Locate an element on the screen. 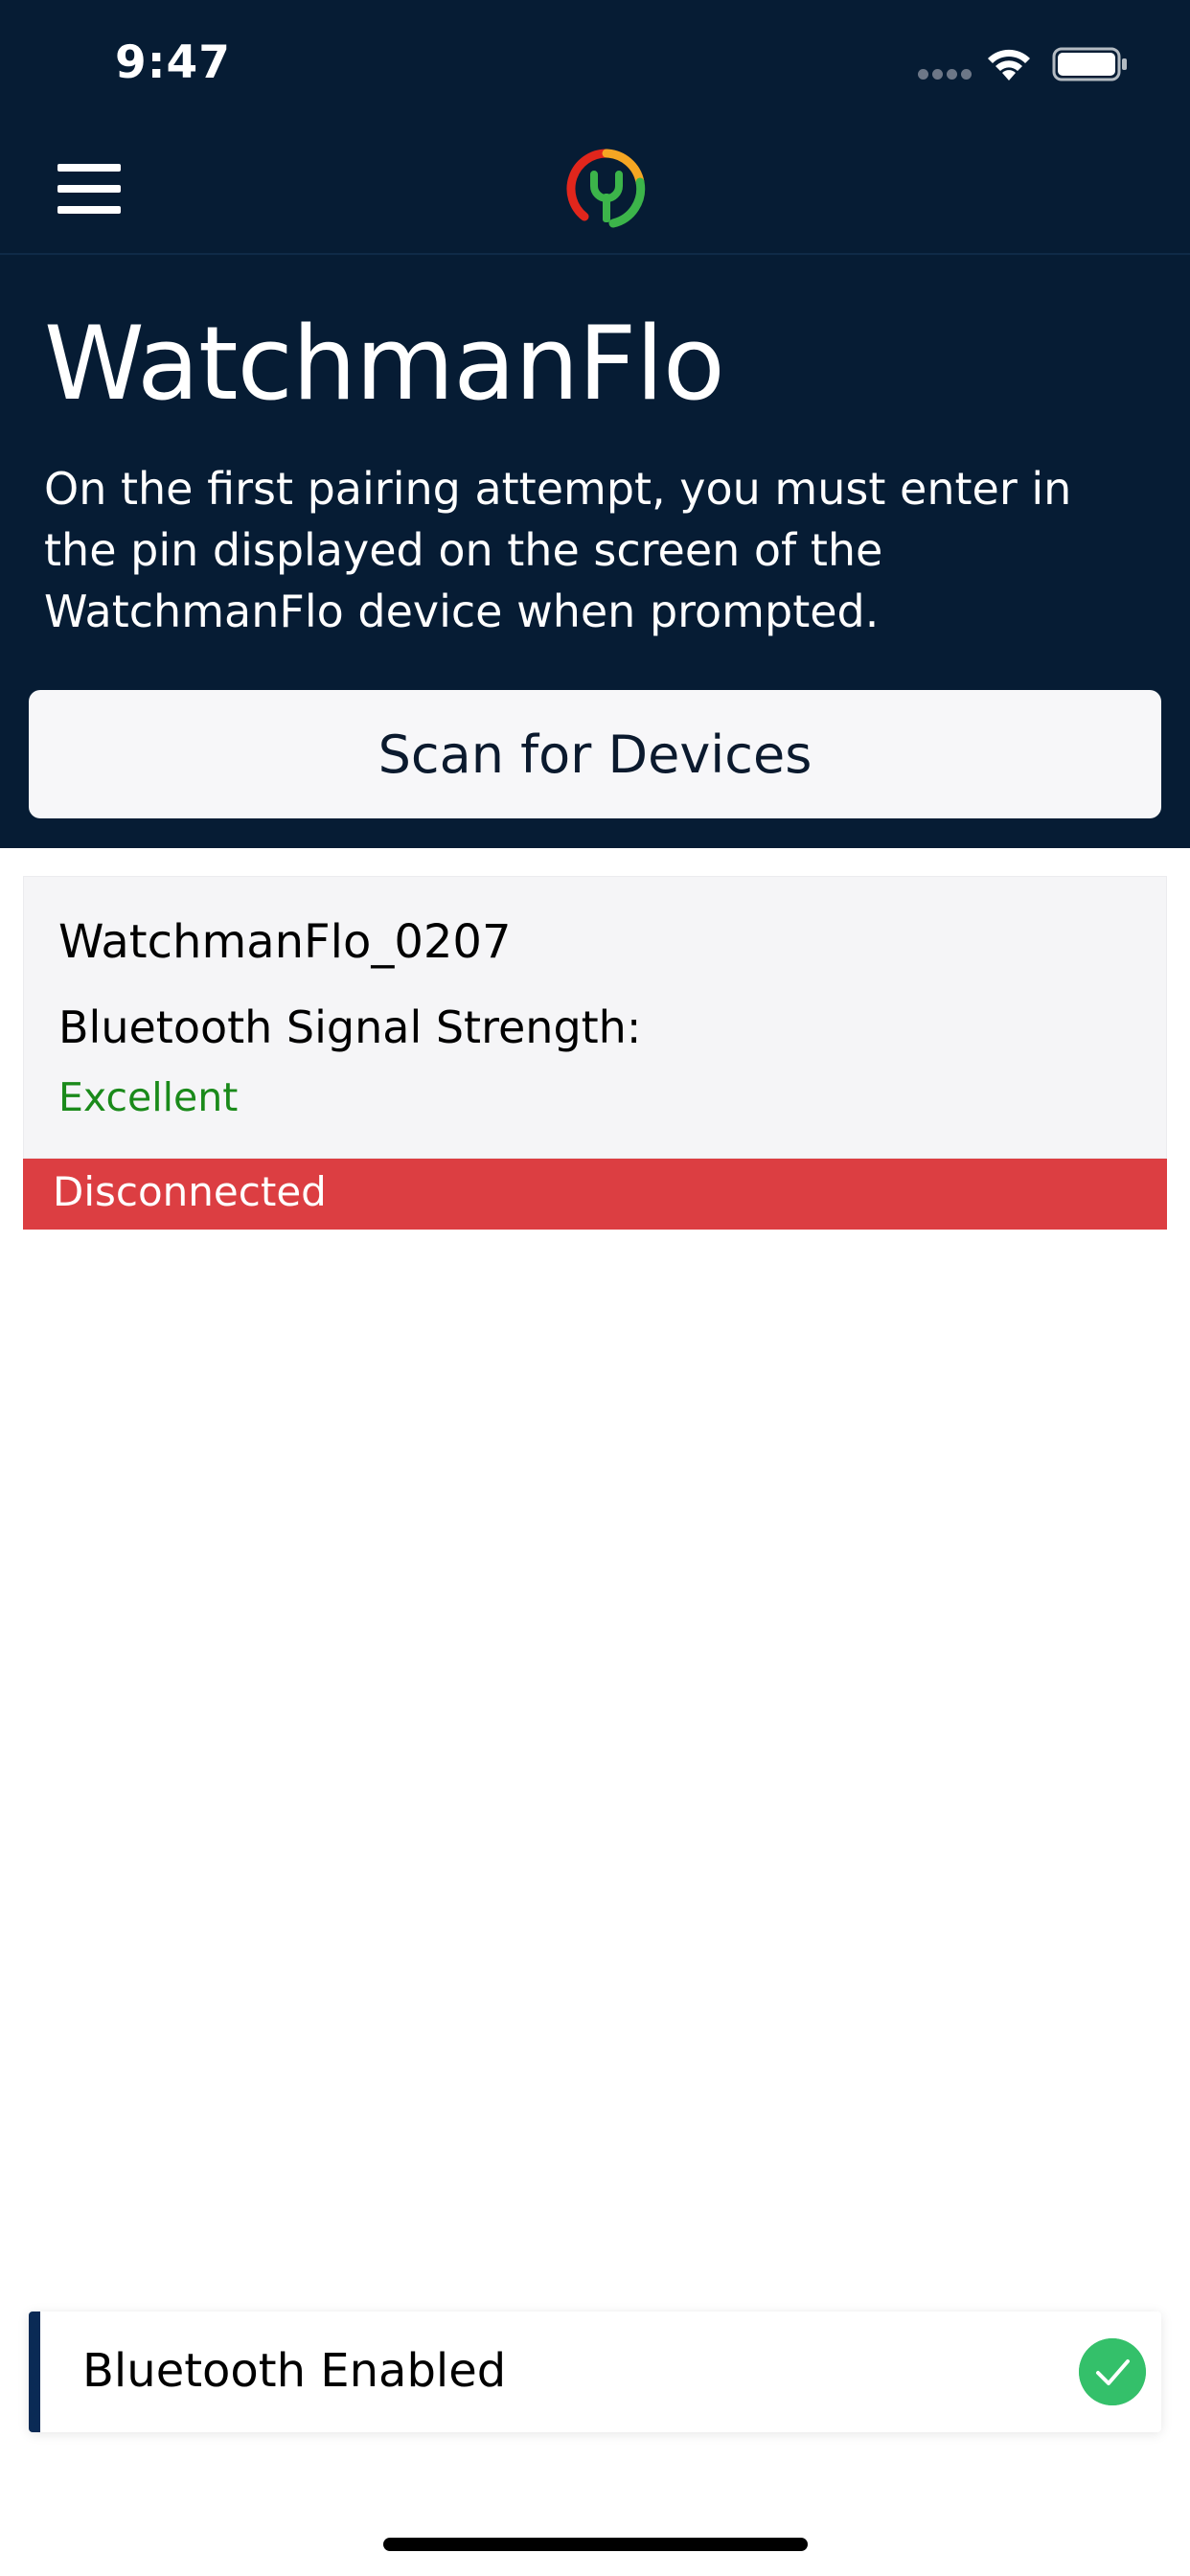 This screenshot has height=2576, width=1190. toast-message: Bluetooth Enabled is located at coordinates (295, 2371).